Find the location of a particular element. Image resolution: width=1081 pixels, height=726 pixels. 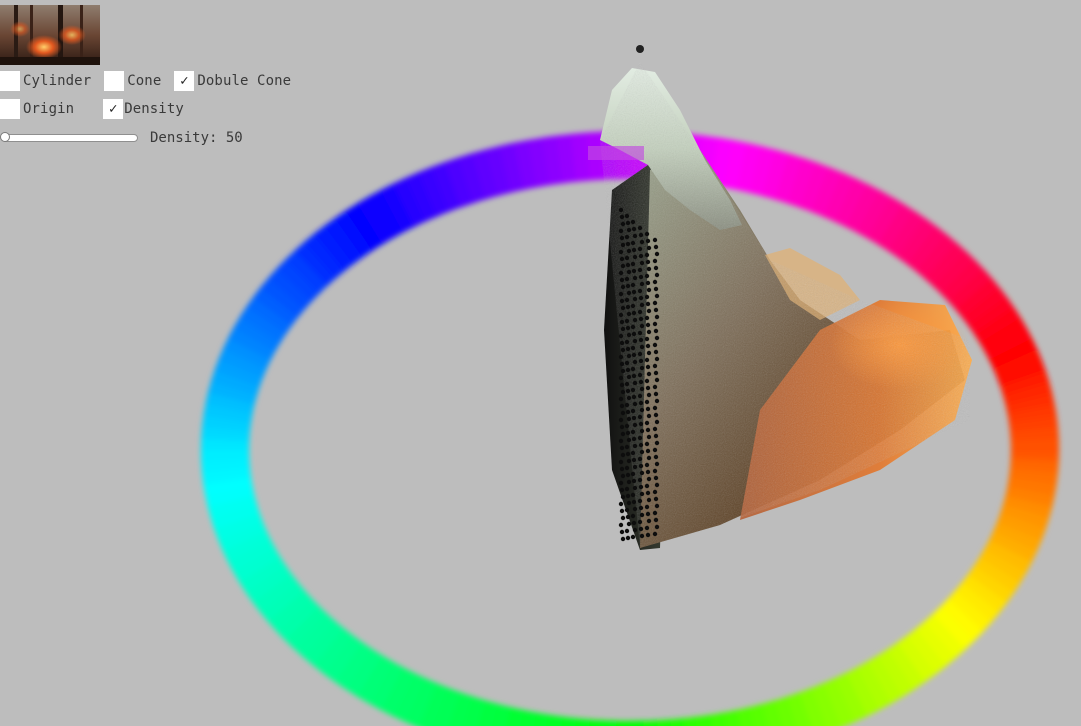

density-label: Density is located at coordinates (154, 109).